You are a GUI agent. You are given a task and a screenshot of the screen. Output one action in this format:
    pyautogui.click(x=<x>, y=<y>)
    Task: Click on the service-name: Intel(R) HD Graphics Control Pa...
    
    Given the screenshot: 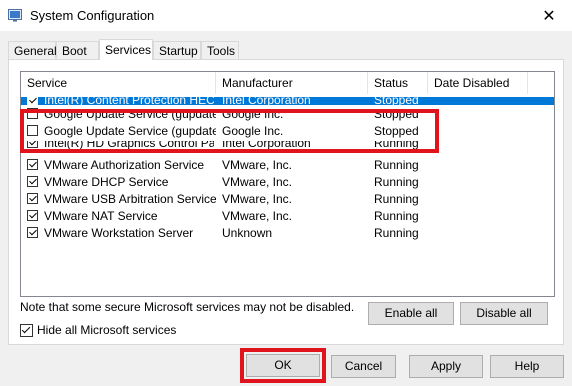 What is the action you would take?
    pyautogui.click(x=129, y=145)
    